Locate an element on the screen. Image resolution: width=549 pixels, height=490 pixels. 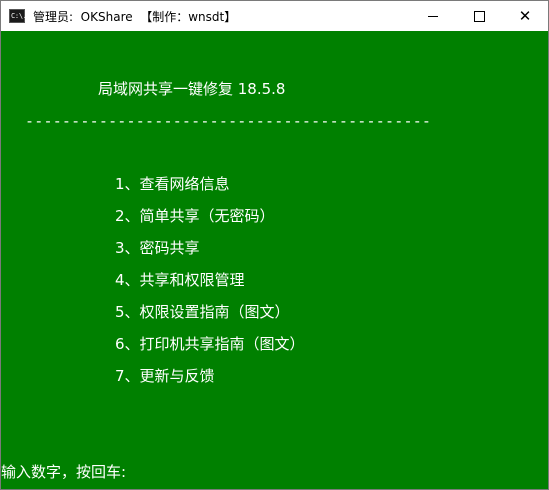
input-prompt: 输入数字，按回车: is located at coordinates (63, 472).